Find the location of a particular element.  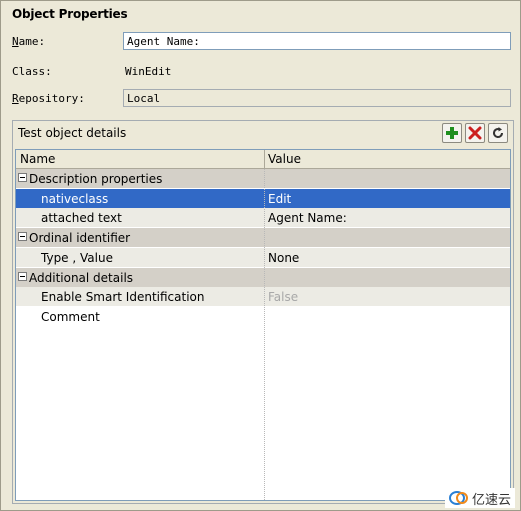

property-name: Enable Smart Identification is located at coordinates (123, 297).